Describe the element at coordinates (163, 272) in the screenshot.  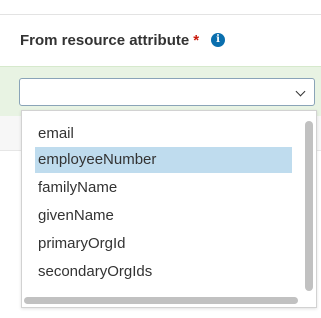
I see `dropdown-option-secondaryorgids: secondaryOrgIds` at that location.